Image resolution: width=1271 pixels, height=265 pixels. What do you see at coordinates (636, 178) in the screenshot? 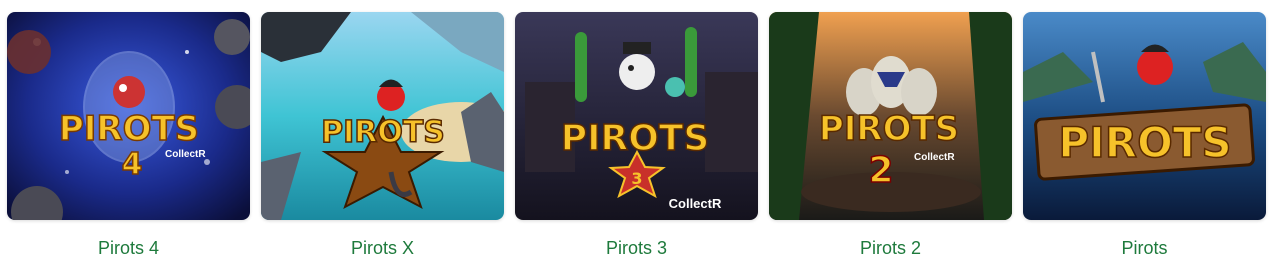
I see `game-number-badge: 3` at bounding box center [636, 178].